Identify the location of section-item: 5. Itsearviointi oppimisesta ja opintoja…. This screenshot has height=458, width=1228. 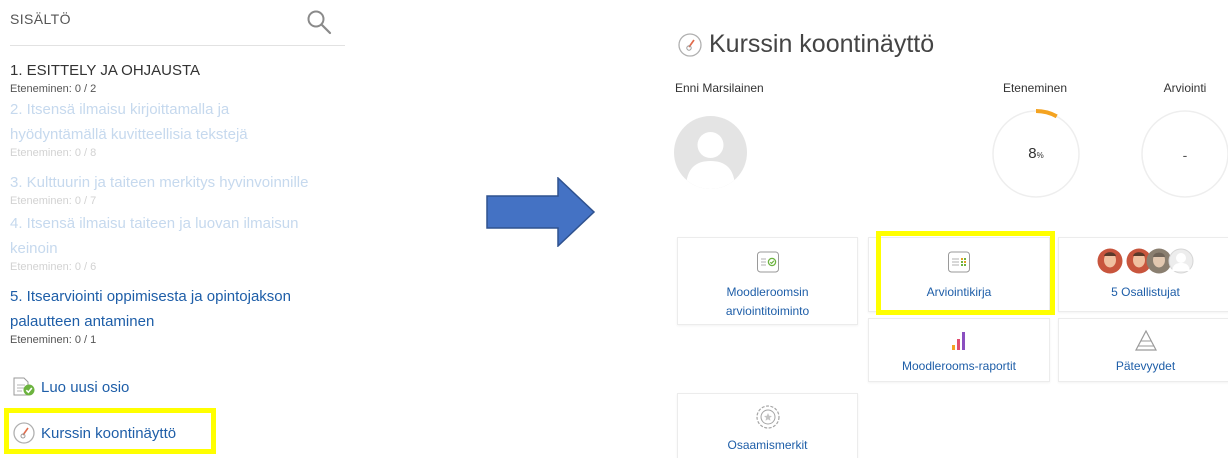
(180, 315).